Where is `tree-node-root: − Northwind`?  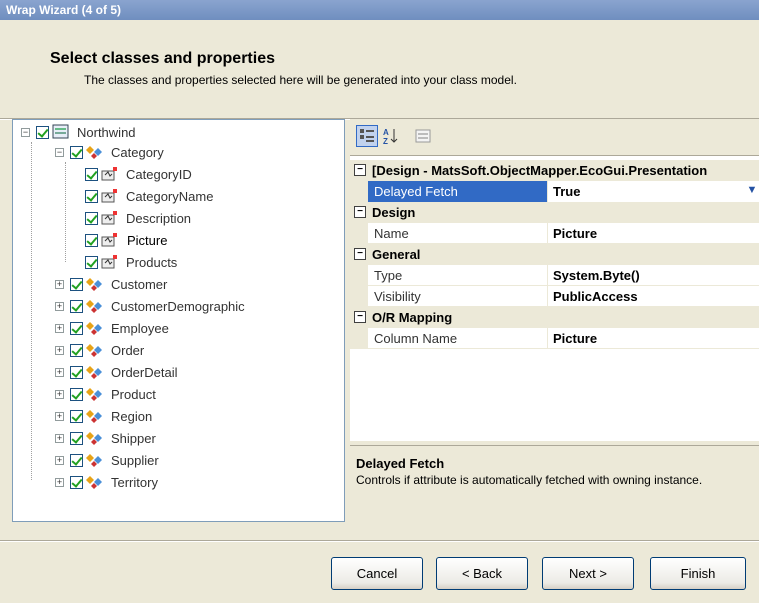 tree-node-root: − Northwind is located at coordinates (80, 132).